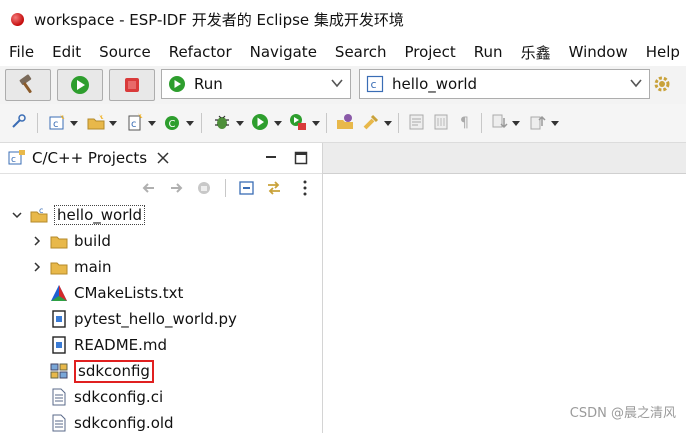  Describe the element at coordinates (504, 84) in the screenshot. I see `launch-target-select: c hello_world` at that location.